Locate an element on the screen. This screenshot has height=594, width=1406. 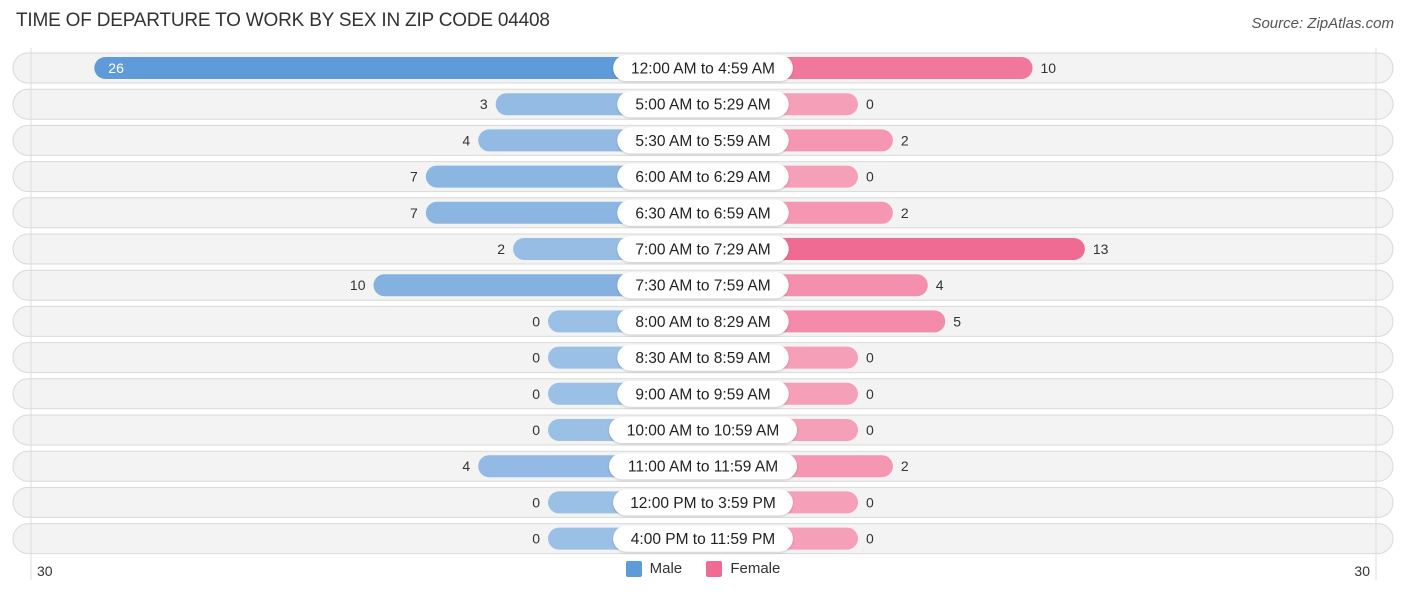
legend-item-male: Male is located at coordinates (654, 568).